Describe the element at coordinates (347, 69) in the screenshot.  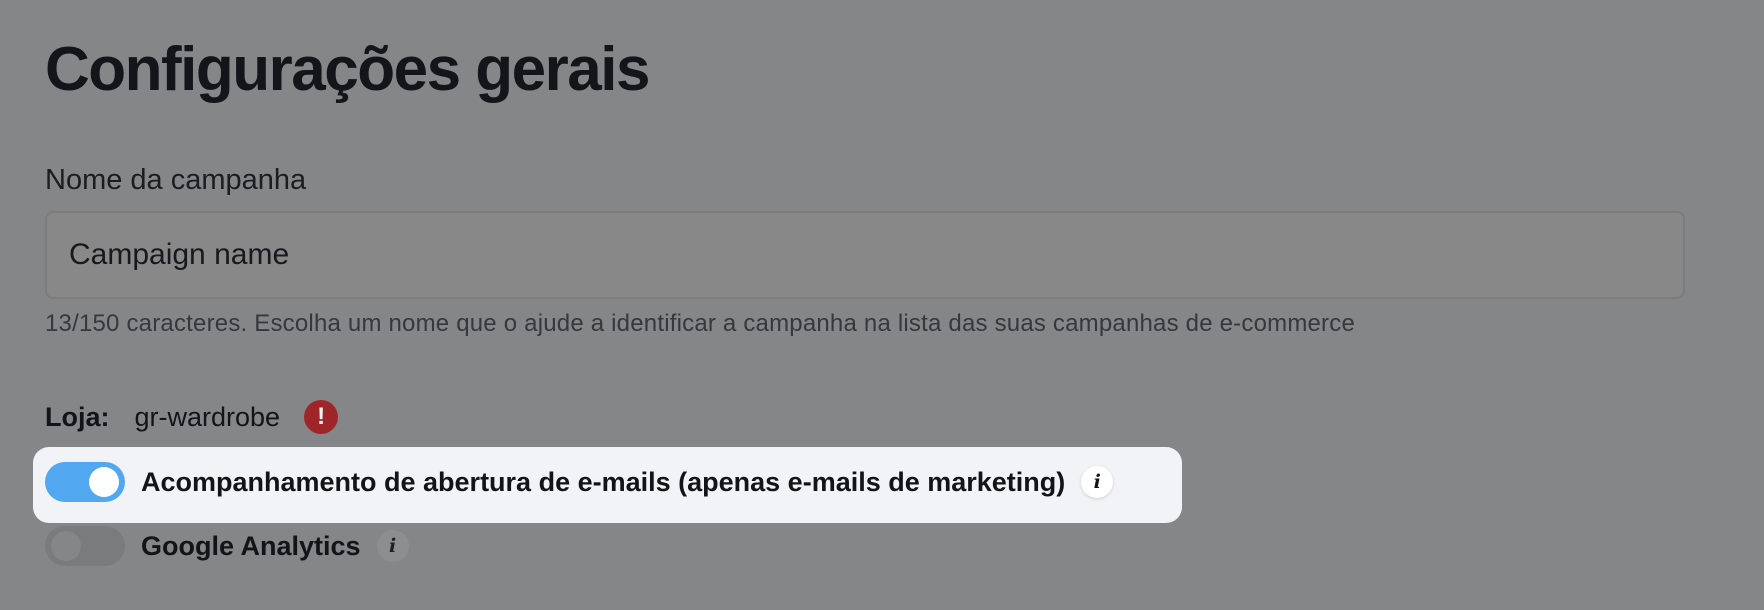
I see `page-title: Configurações gerais` at that location.